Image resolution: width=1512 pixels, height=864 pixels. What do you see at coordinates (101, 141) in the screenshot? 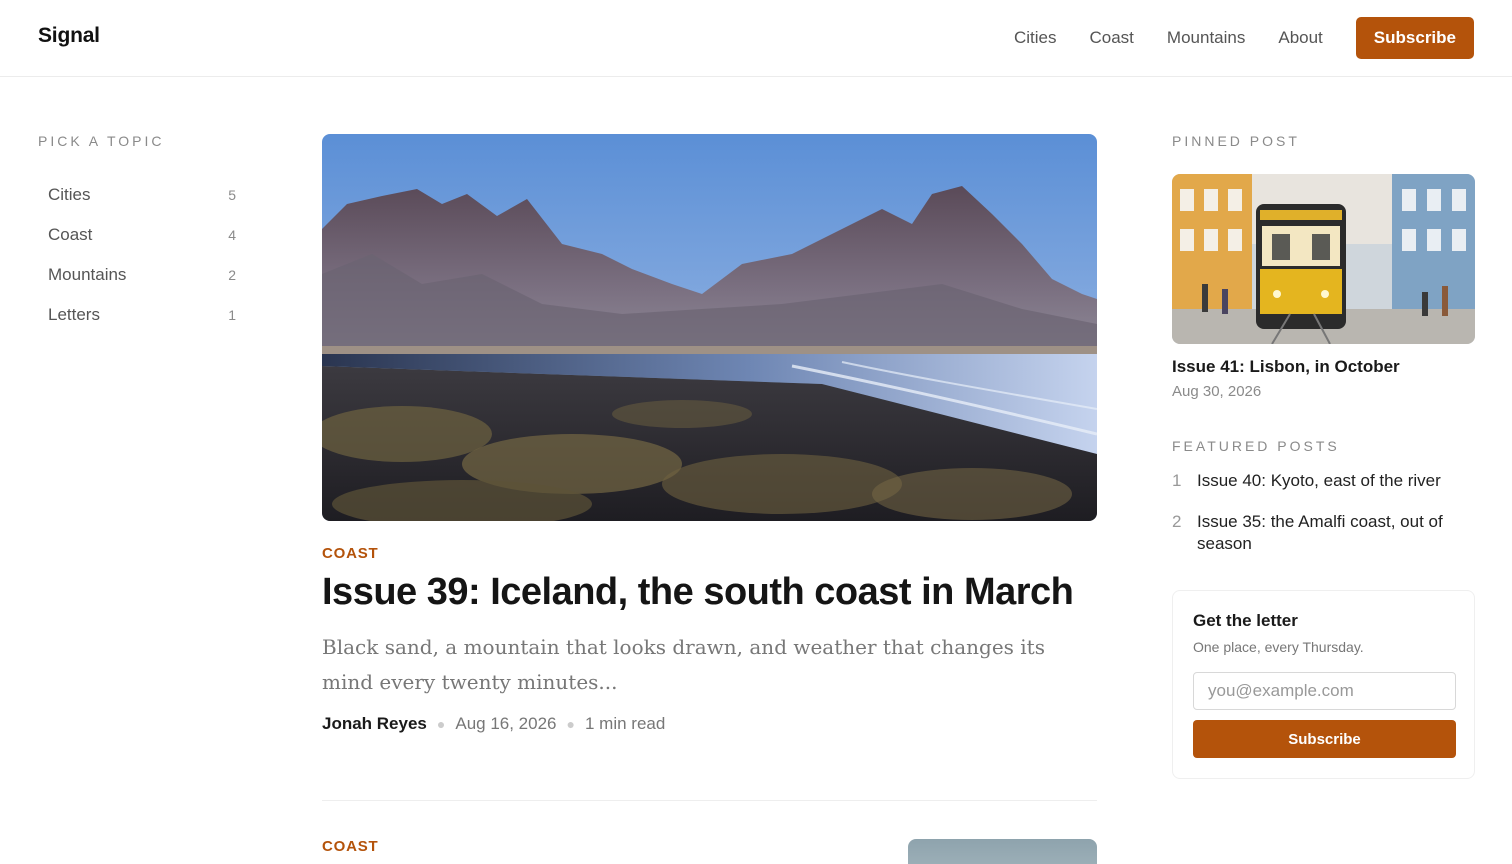
I see `topics-heading: PICK A TOPIC` at bounding box center [101, 141].